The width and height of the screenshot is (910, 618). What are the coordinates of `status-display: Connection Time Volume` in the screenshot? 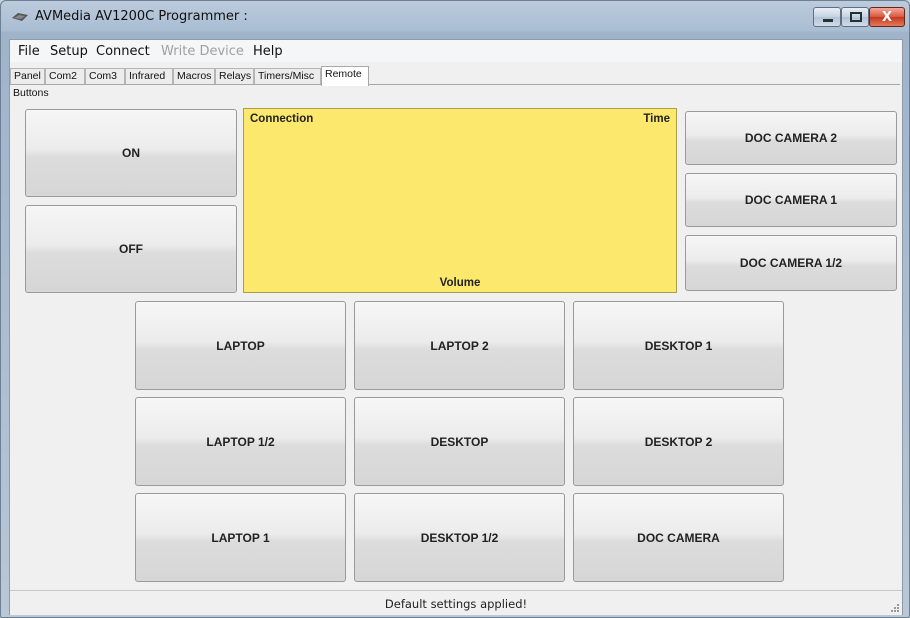 It's located at (460, 200).